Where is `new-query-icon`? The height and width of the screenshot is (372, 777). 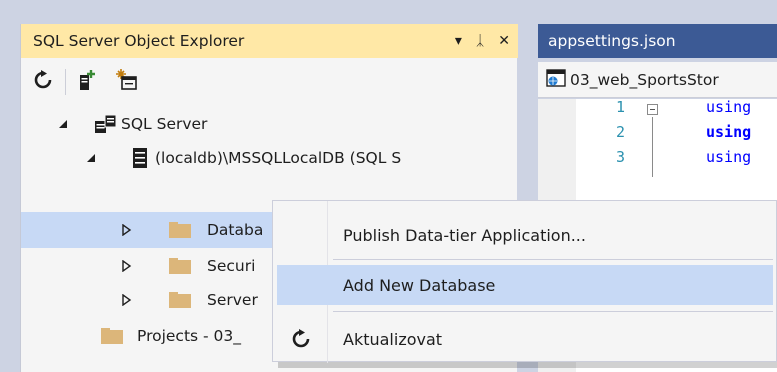
new-query-icon is located at coordinates (127, 82).